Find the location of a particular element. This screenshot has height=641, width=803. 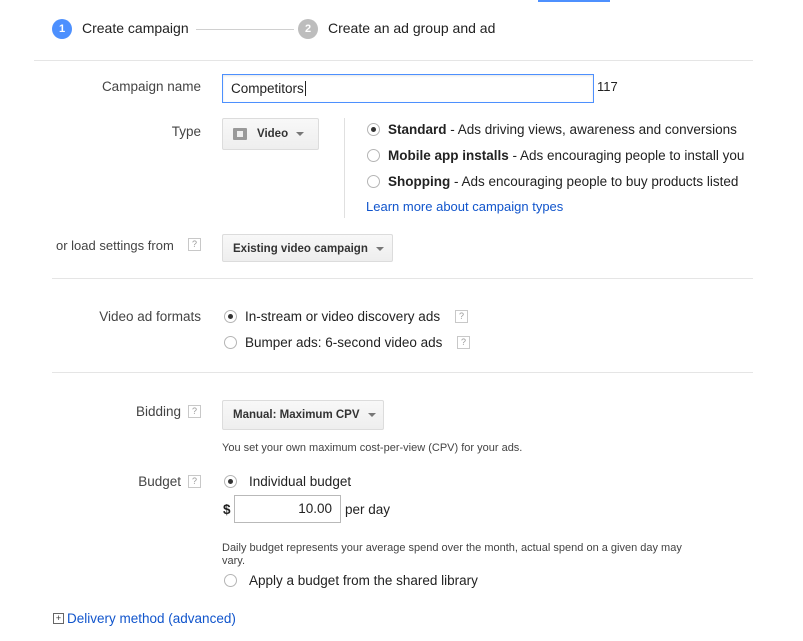

budget-help-icon: ? is located at coordinates (194, 481).